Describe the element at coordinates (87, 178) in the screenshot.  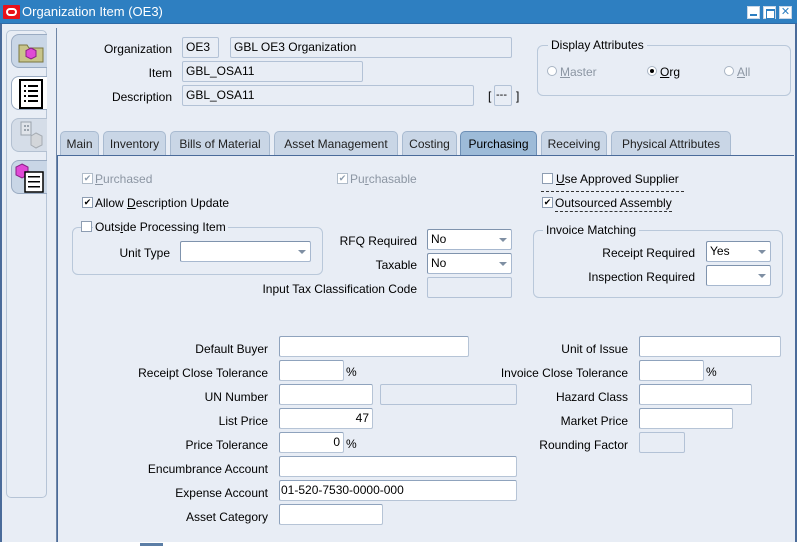
I see `purchased-checkbox` at that location.